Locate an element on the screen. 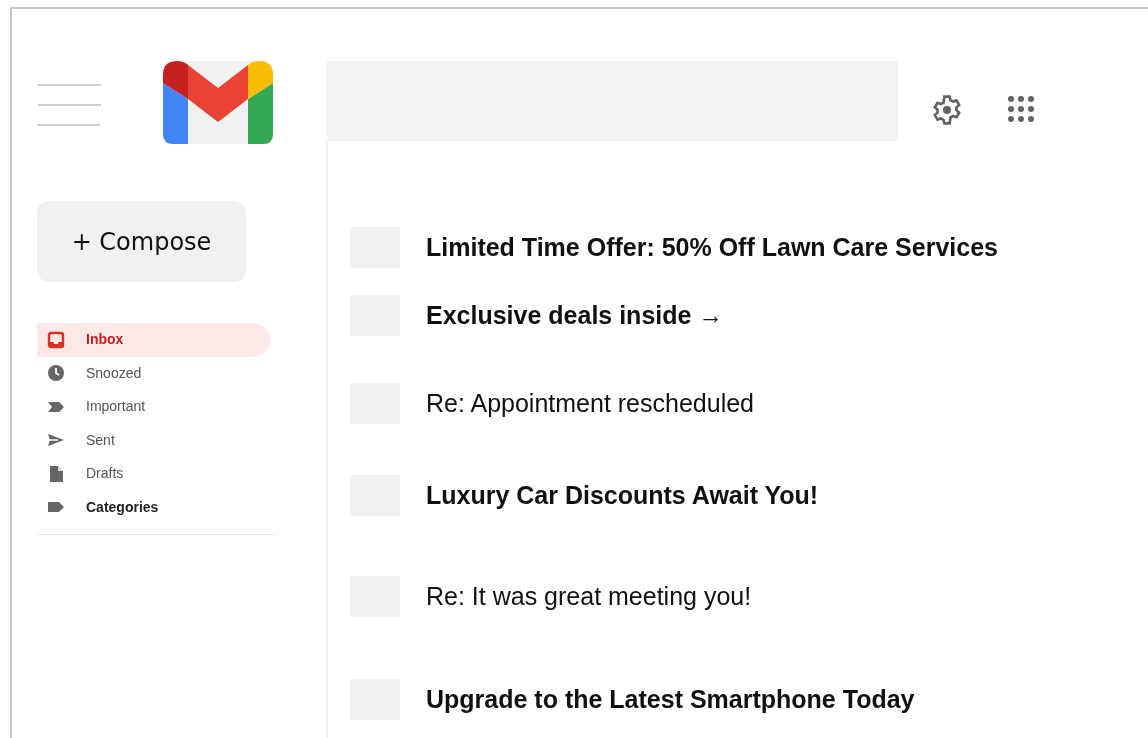 The height and width of the screenshot is (738, 1148). email-subject: Upgrade to the Latest Smartphone Today is located at coordinates (670, 699).